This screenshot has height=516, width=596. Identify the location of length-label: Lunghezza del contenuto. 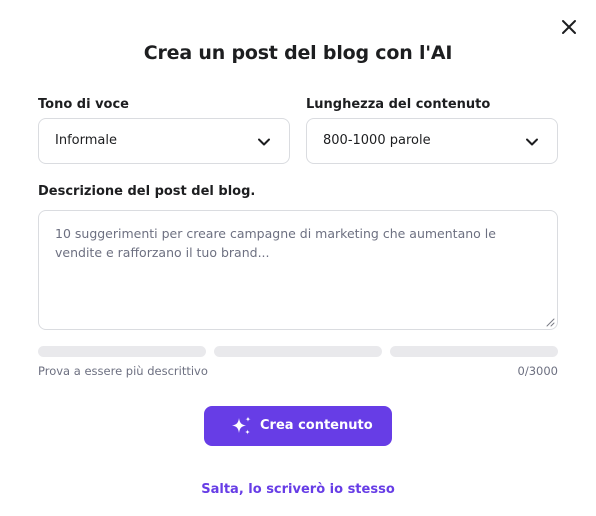
(398, 104).